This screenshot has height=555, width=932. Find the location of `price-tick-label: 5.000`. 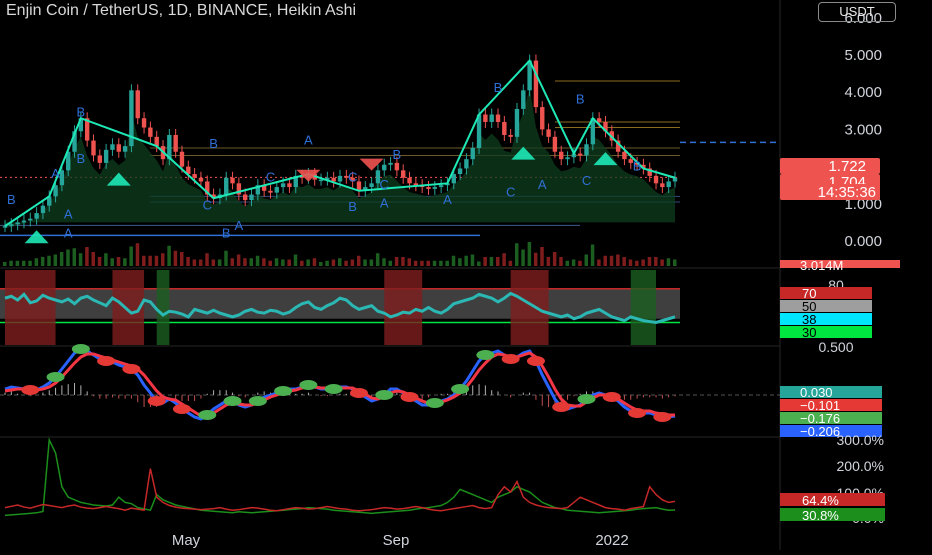

price-tick-label: 5.000 is located at coordinates (863, 55).